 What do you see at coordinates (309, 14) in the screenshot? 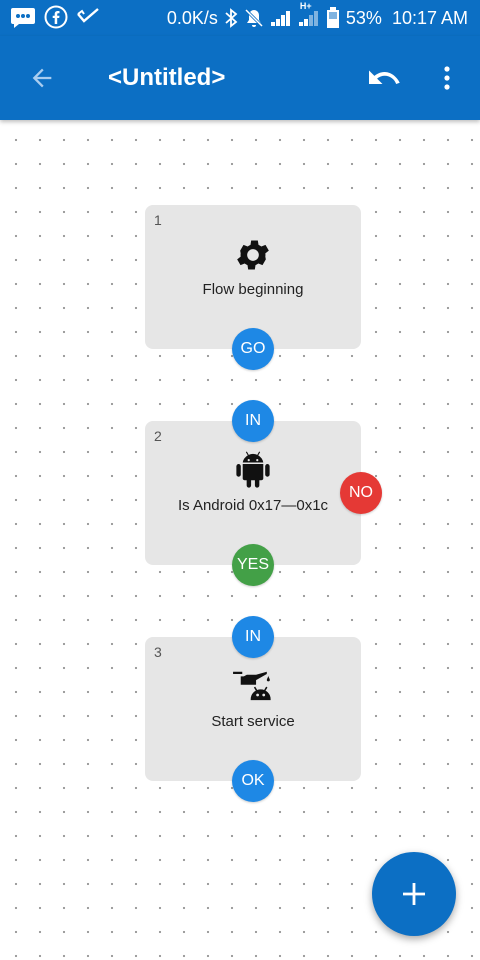
I see `signal-h-plus-icon: H+` at bounding box center [309, 14].